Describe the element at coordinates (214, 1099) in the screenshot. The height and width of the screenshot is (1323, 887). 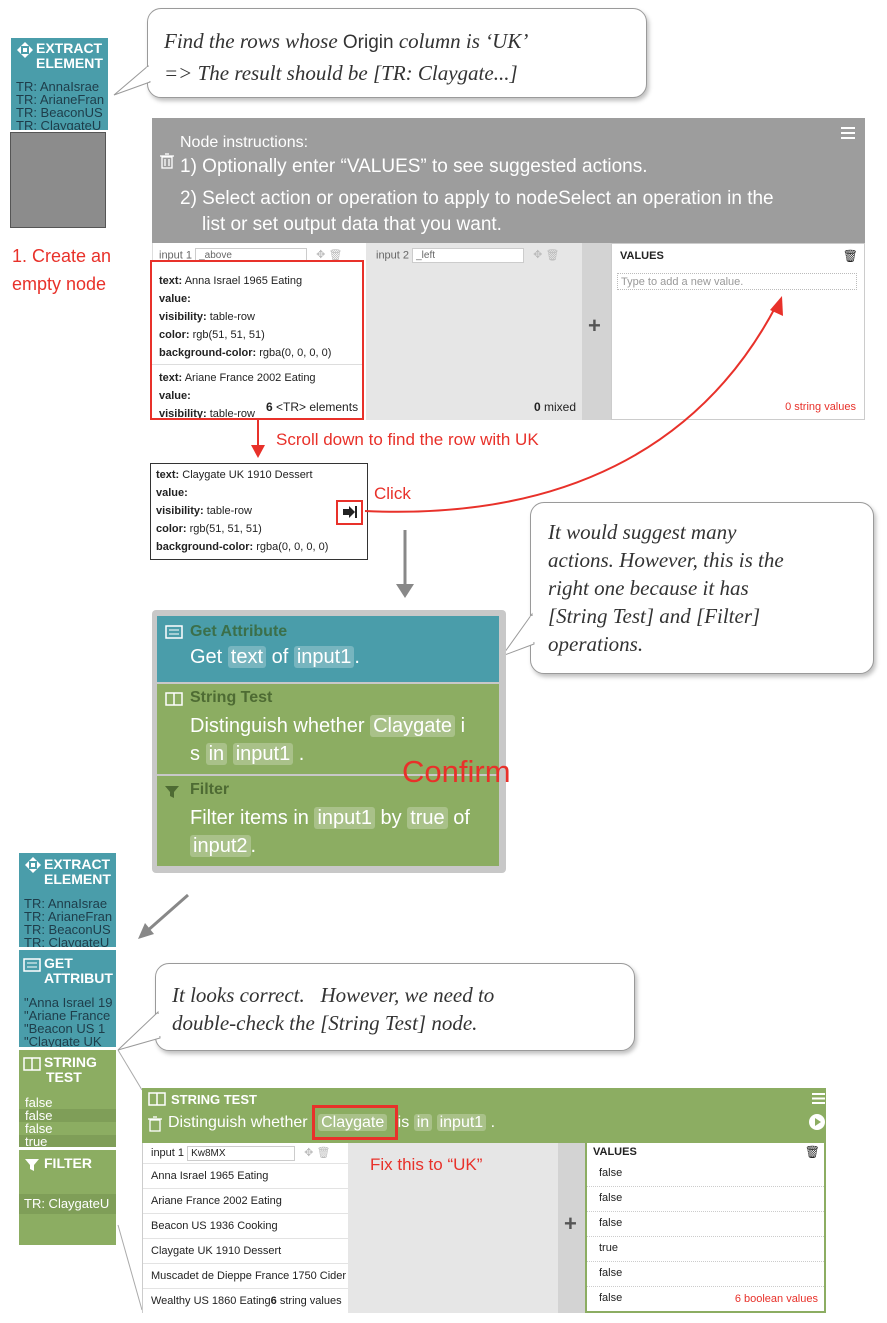
I see `string-test-panel-title: STRING TEST` at that location.